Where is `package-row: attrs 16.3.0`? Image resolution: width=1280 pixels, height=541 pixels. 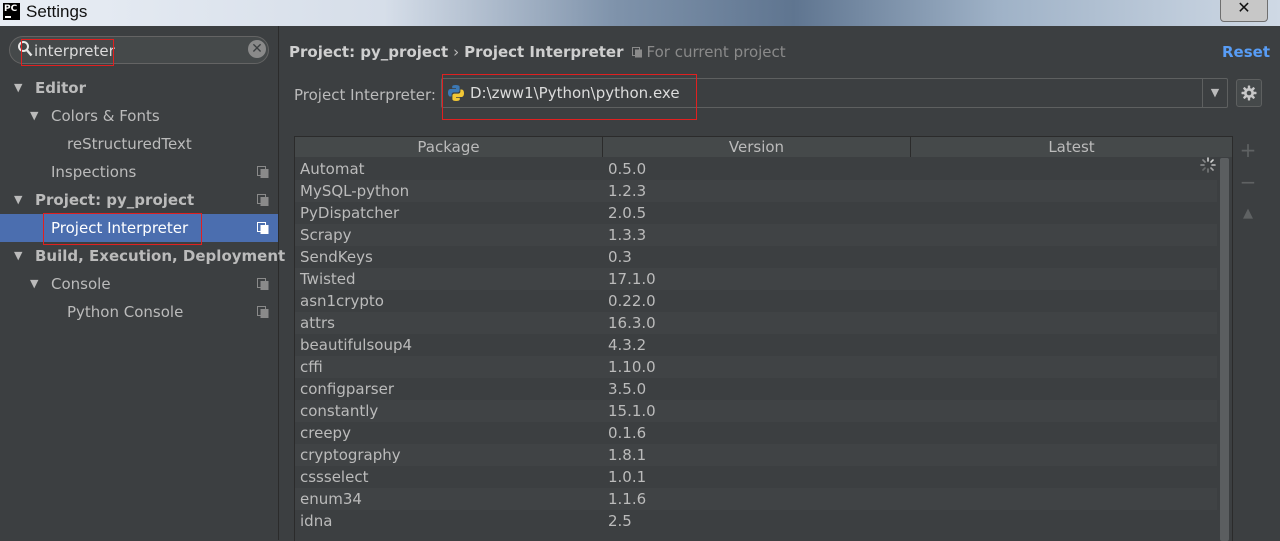
package-row: attrs 16.3.0 is located at coordinates (756, 323).